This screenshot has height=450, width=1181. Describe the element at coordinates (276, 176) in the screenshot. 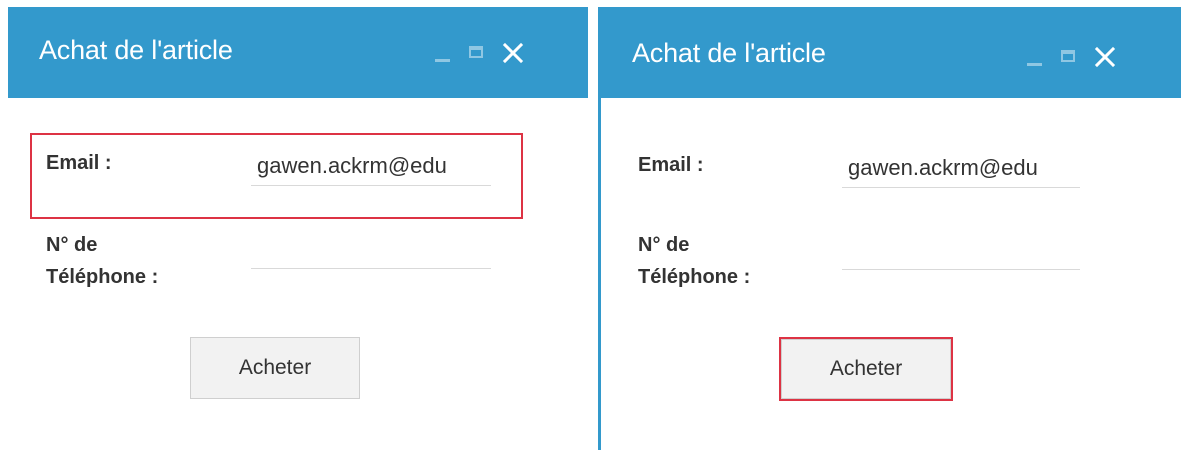

I see `email-row-highlight` at that location.